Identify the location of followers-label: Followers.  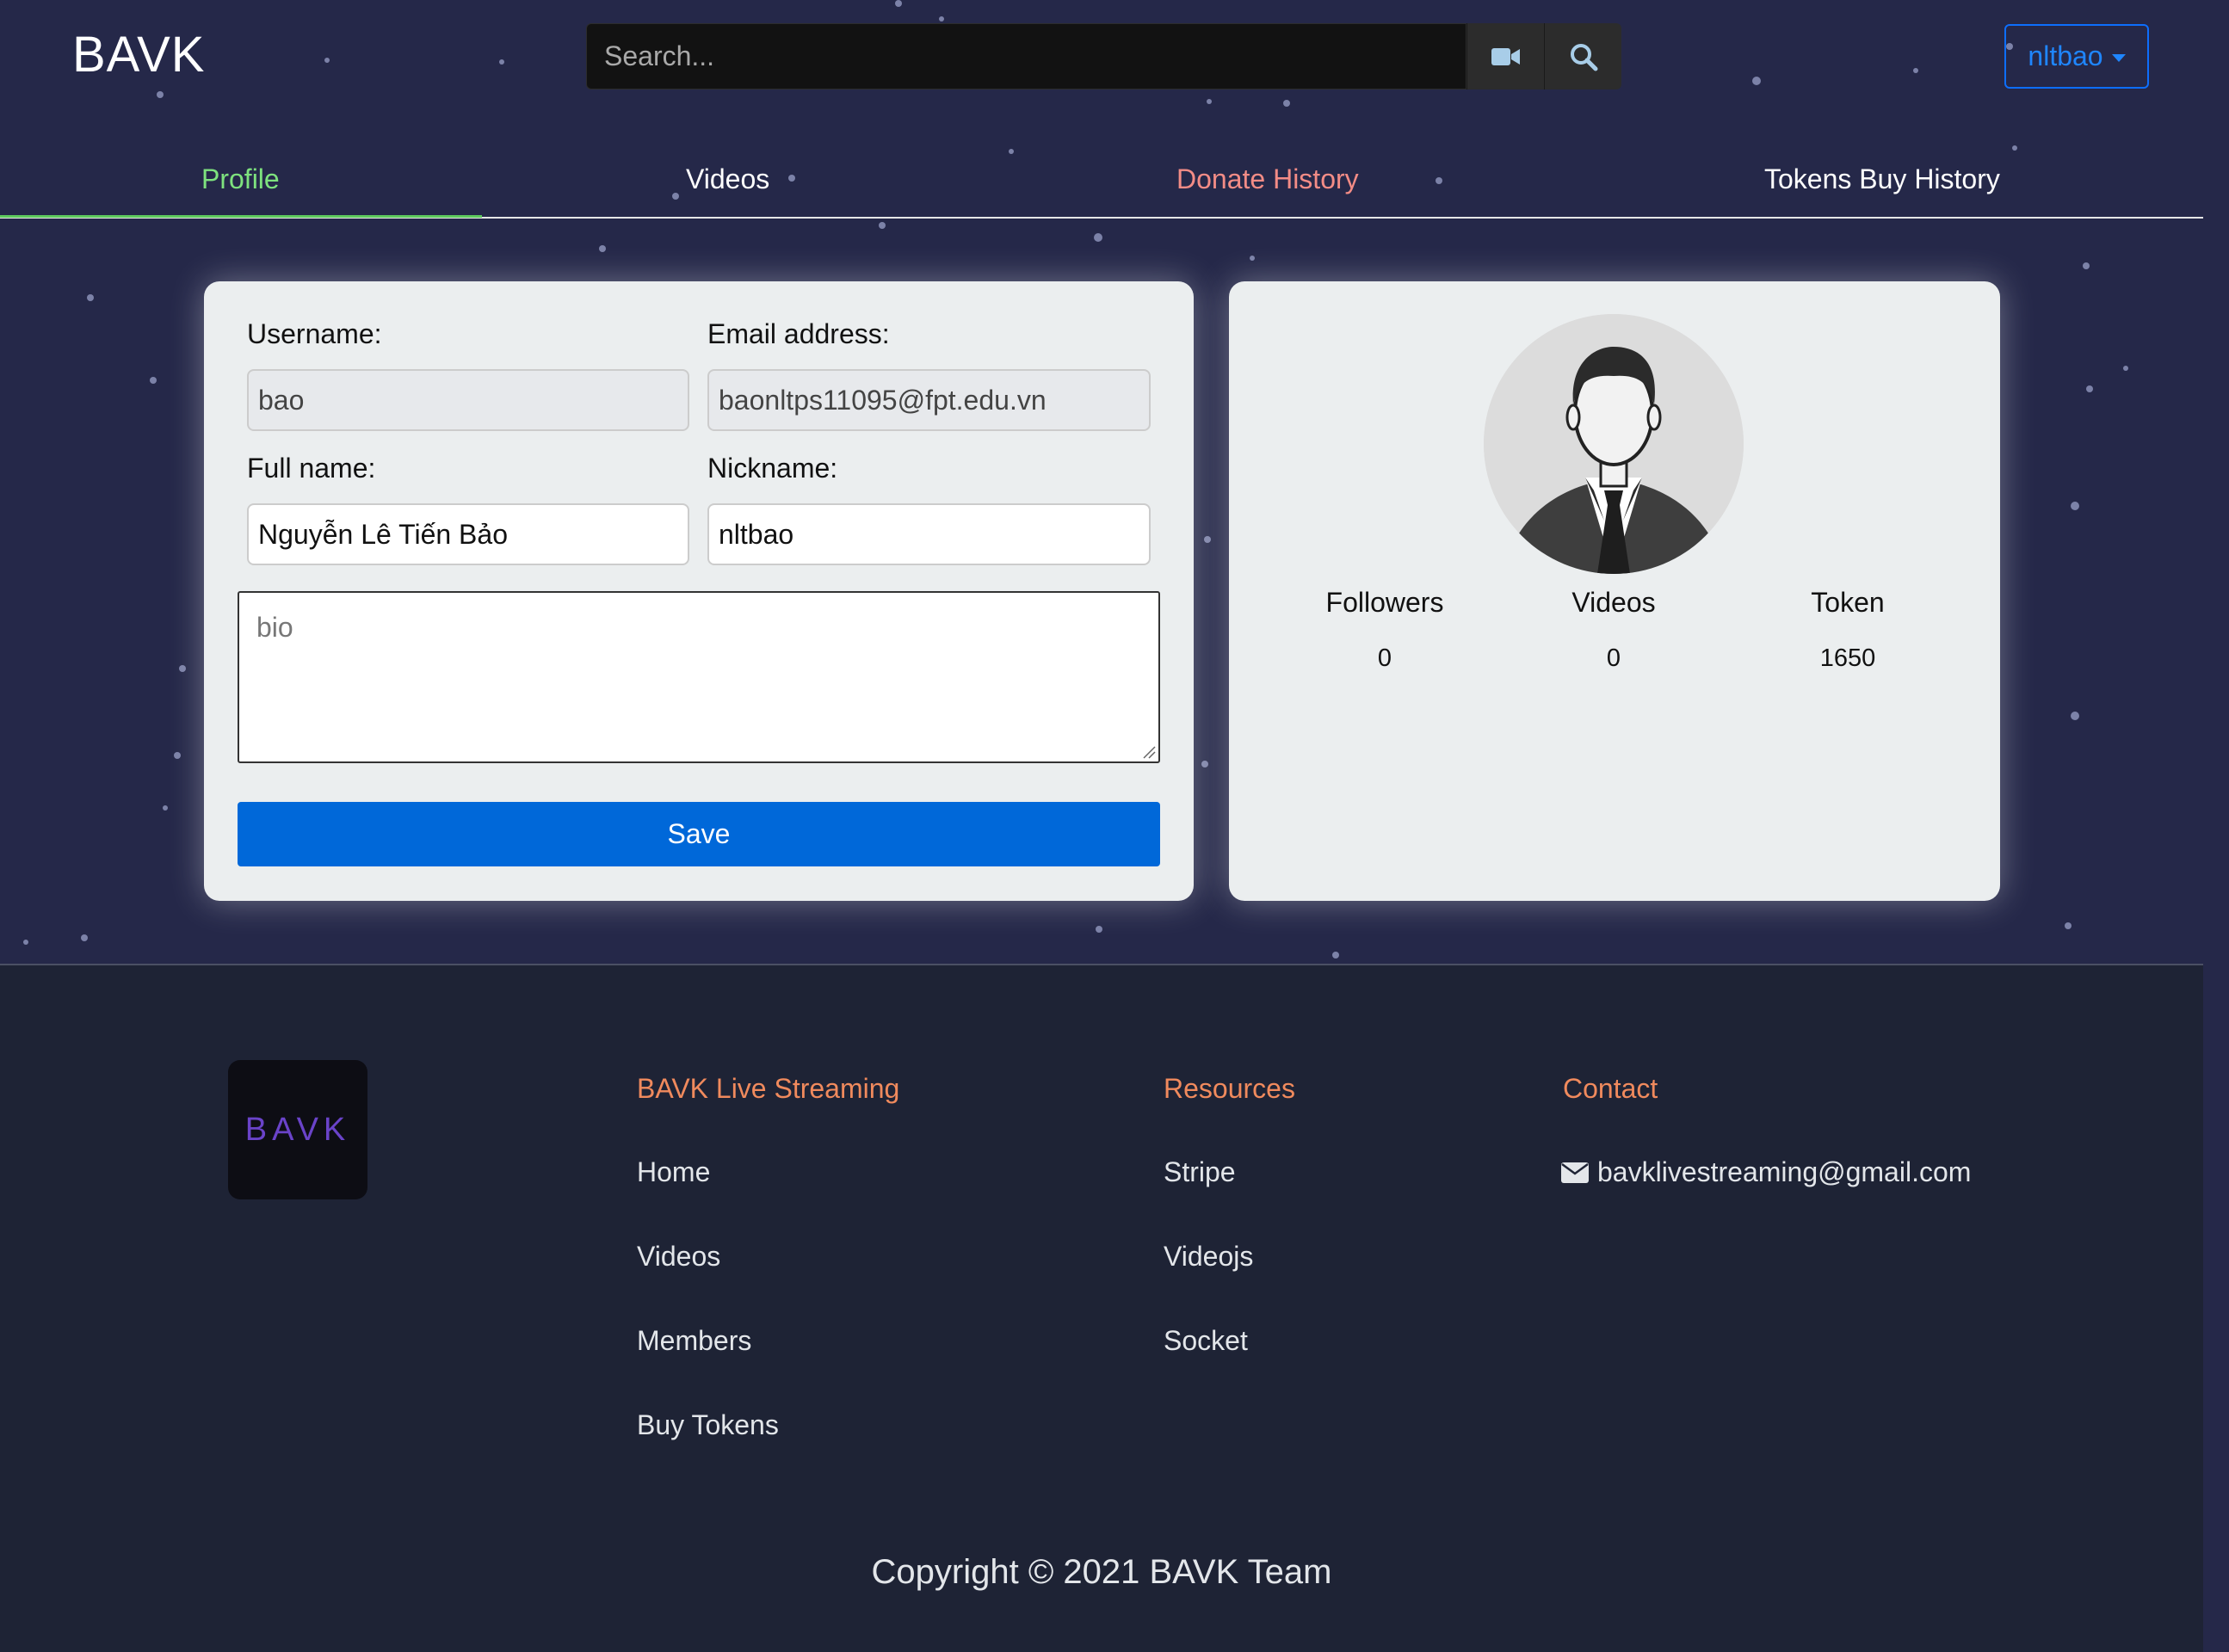
(1384, 602).